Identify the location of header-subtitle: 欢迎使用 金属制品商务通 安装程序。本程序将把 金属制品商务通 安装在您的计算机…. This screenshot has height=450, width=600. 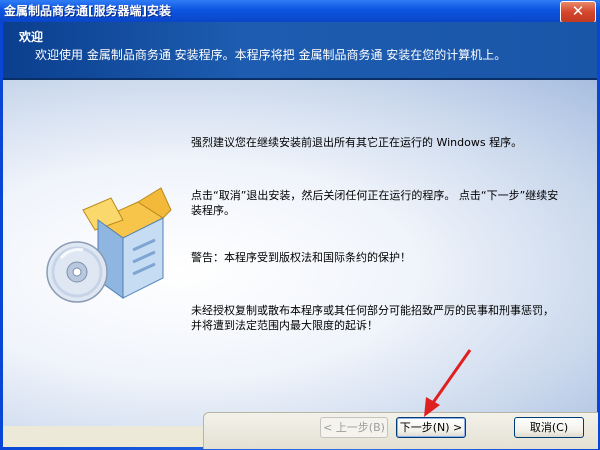
(271, 55).